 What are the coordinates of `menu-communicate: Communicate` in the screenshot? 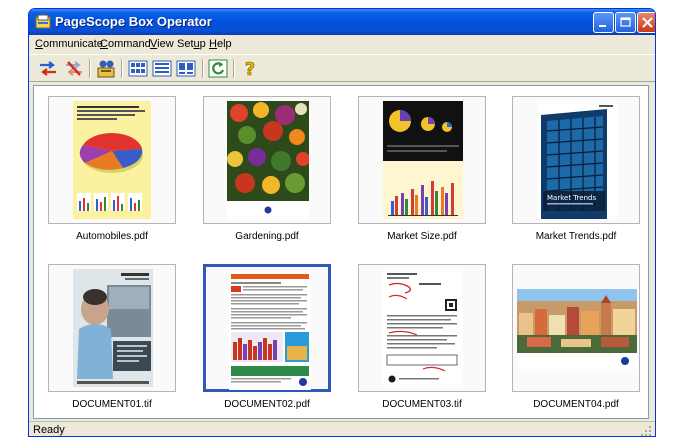 It's located at (69, 44).